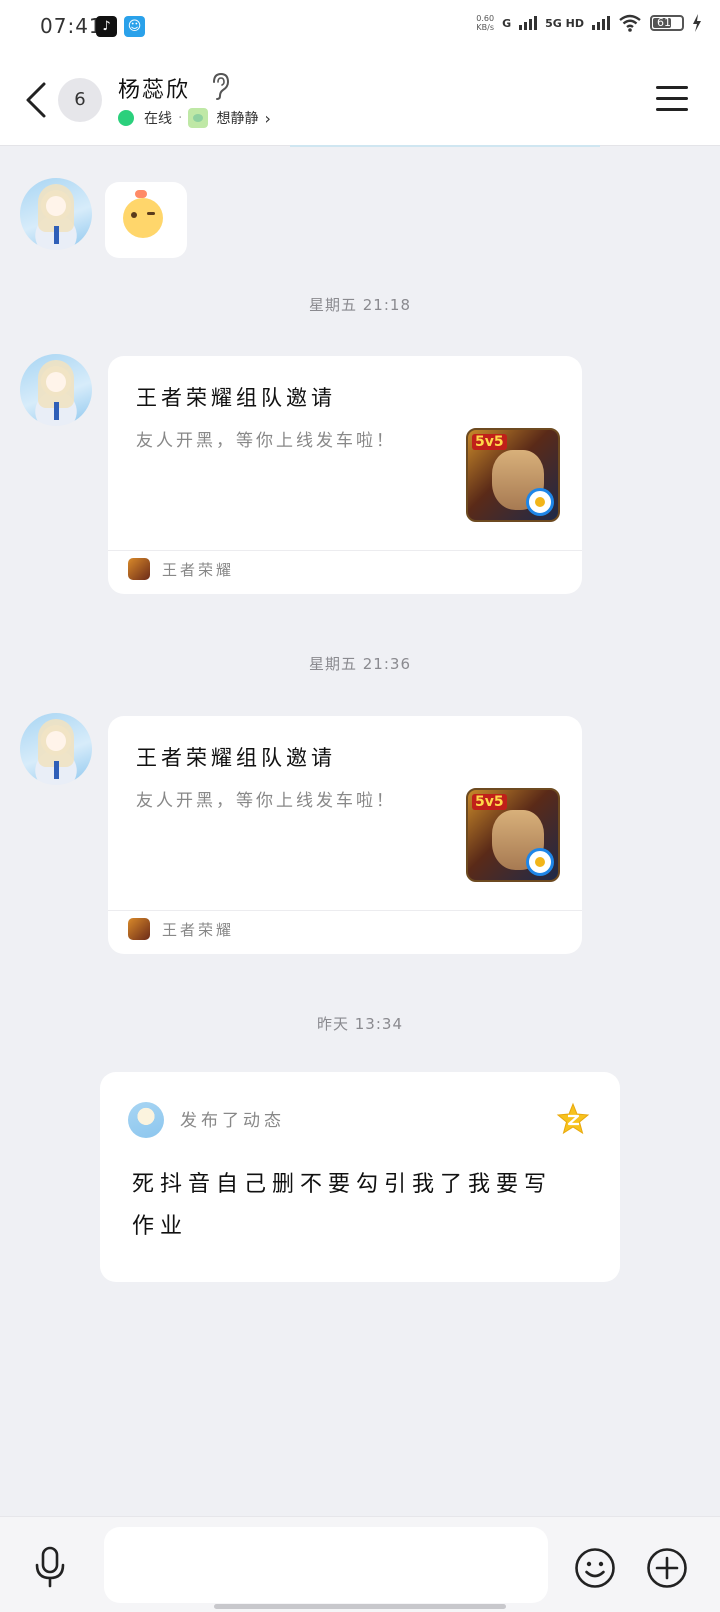  What do you see at coordinates (326, 1565) in the screenshot?
I see `message-input` at bounding box center [326, 1565].